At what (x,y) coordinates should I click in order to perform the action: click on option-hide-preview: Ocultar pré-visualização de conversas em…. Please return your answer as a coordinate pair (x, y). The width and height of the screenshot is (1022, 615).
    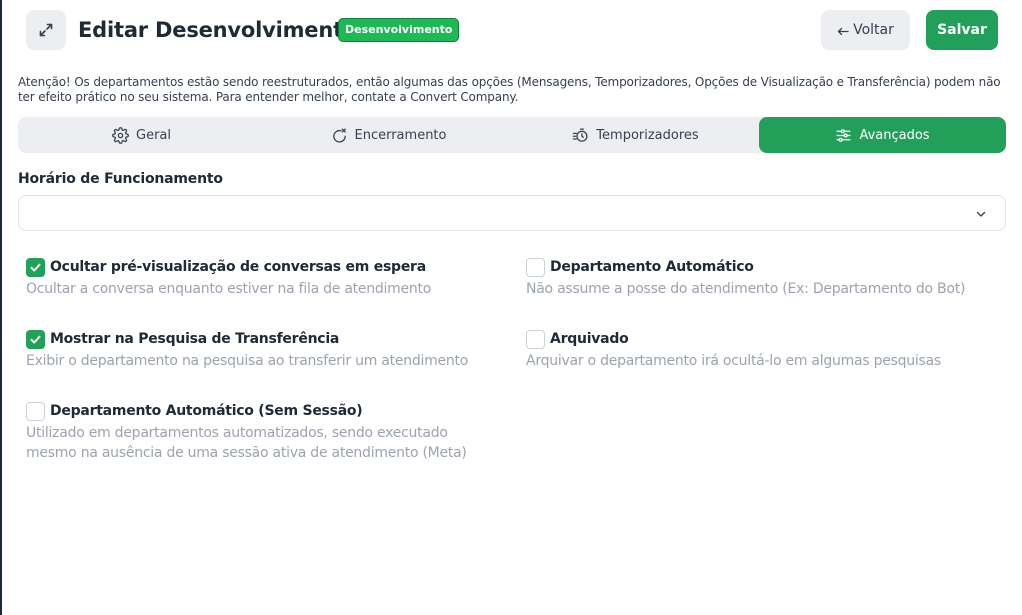
    Looking at the image, I should click on (261, 278).